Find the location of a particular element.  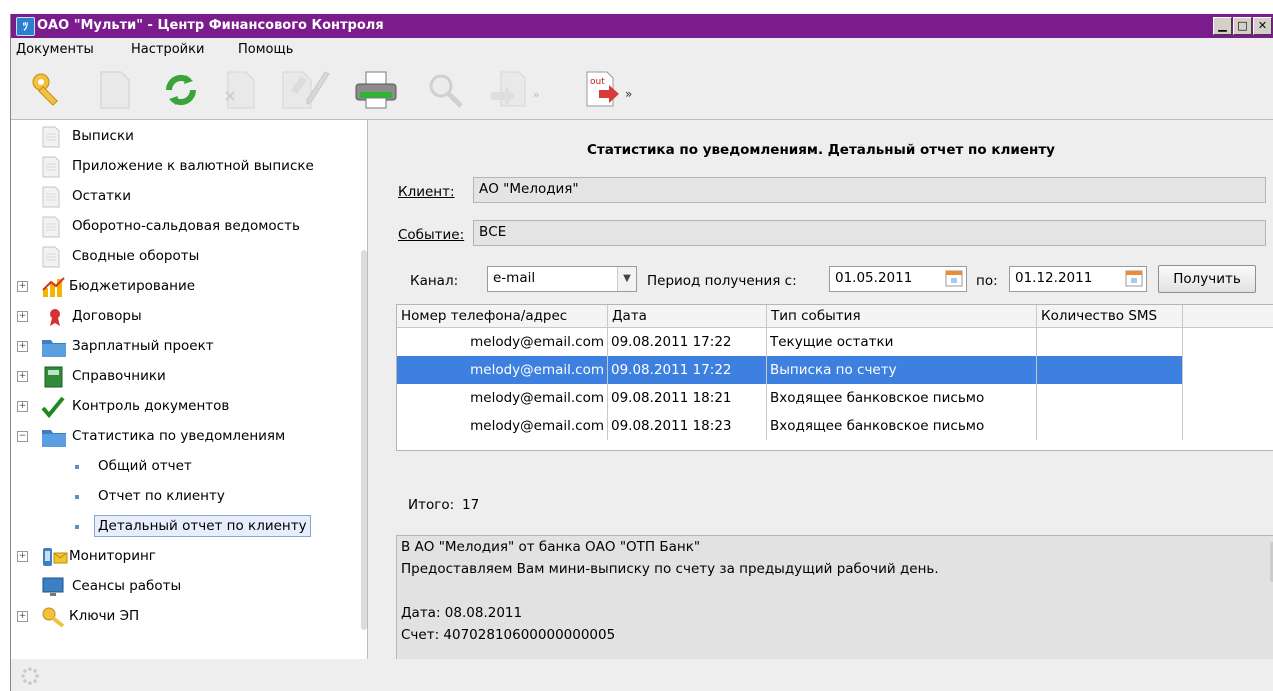

tree-item-vypiski: Выписки is located at coordinates (189, 136).